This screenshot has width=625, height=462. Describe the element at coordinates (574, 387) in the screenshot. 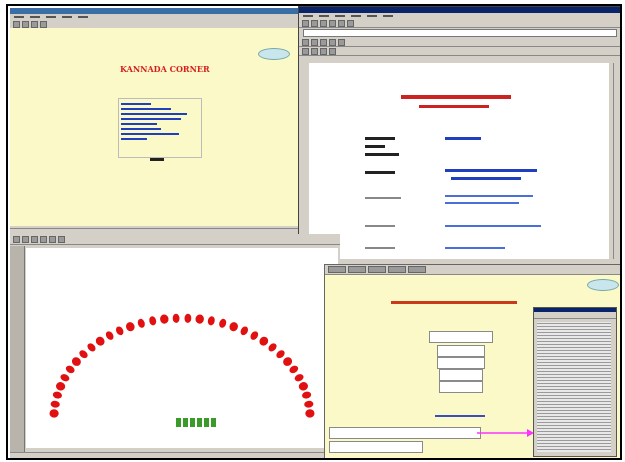

I see `newspaper-page` at that location.